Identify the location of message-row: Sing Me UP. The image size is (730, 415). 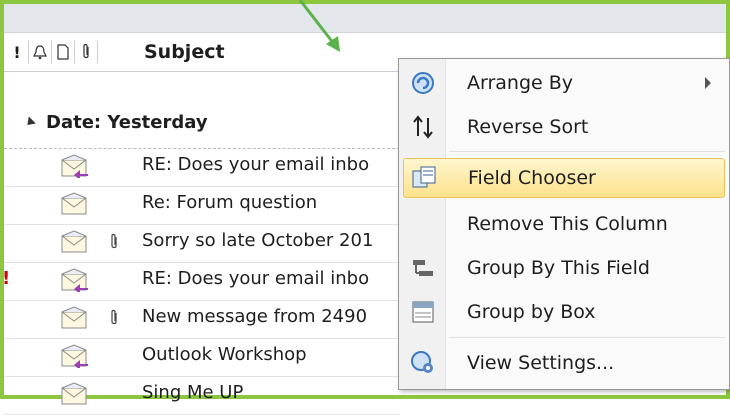
(202, 395).